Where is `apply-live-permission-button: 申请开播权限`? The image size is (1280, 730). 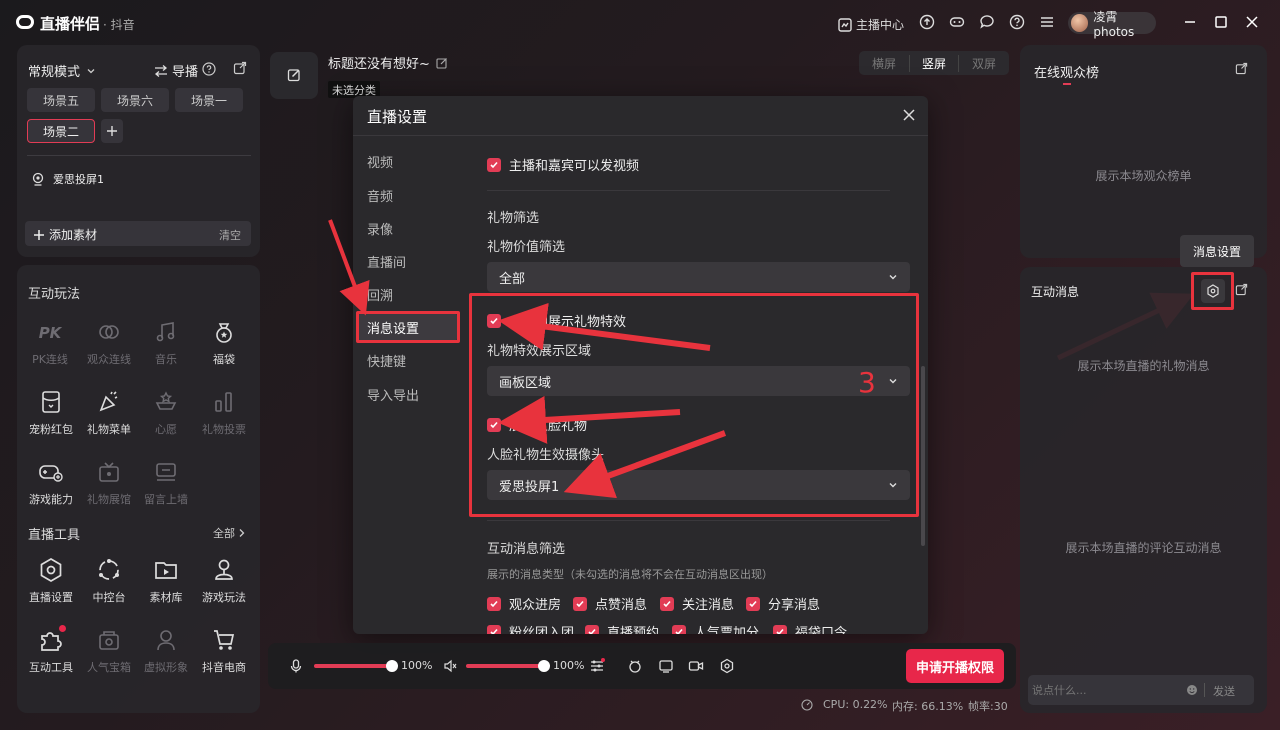 apply-live-permission-button: 申请开播权限 is located at coordinates (955, 666).